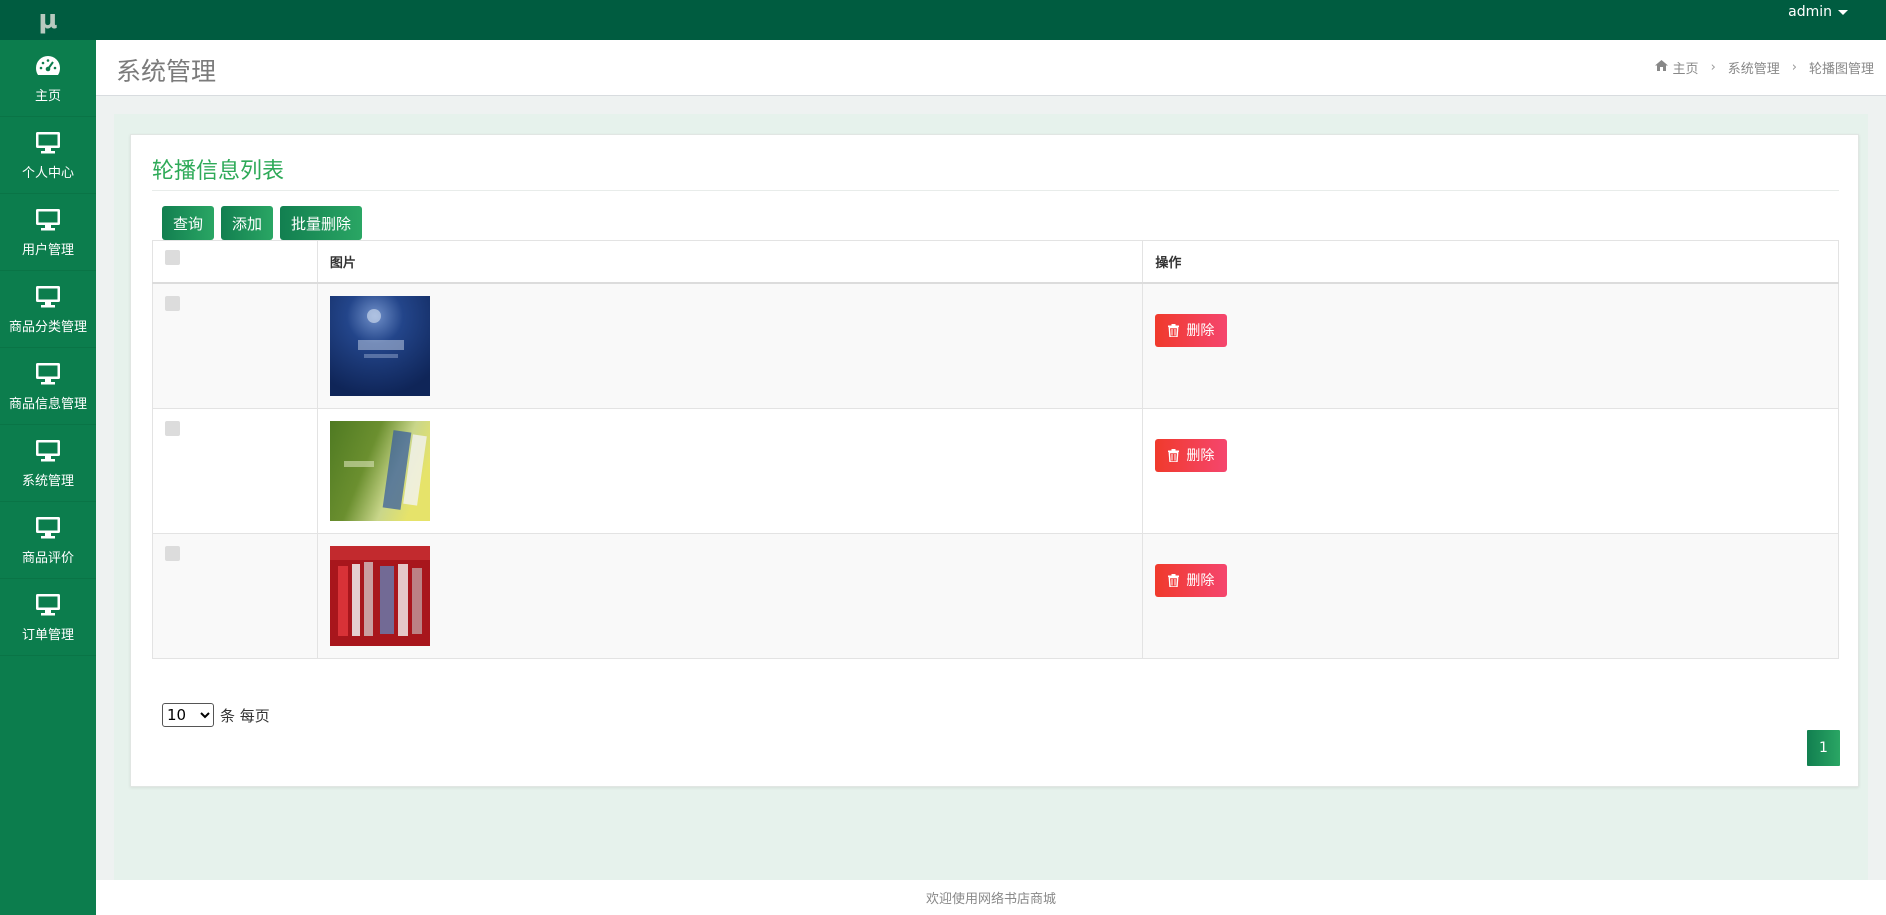  I want to click on sidebar-item-products: 商品信息管理, so click(48, 386).